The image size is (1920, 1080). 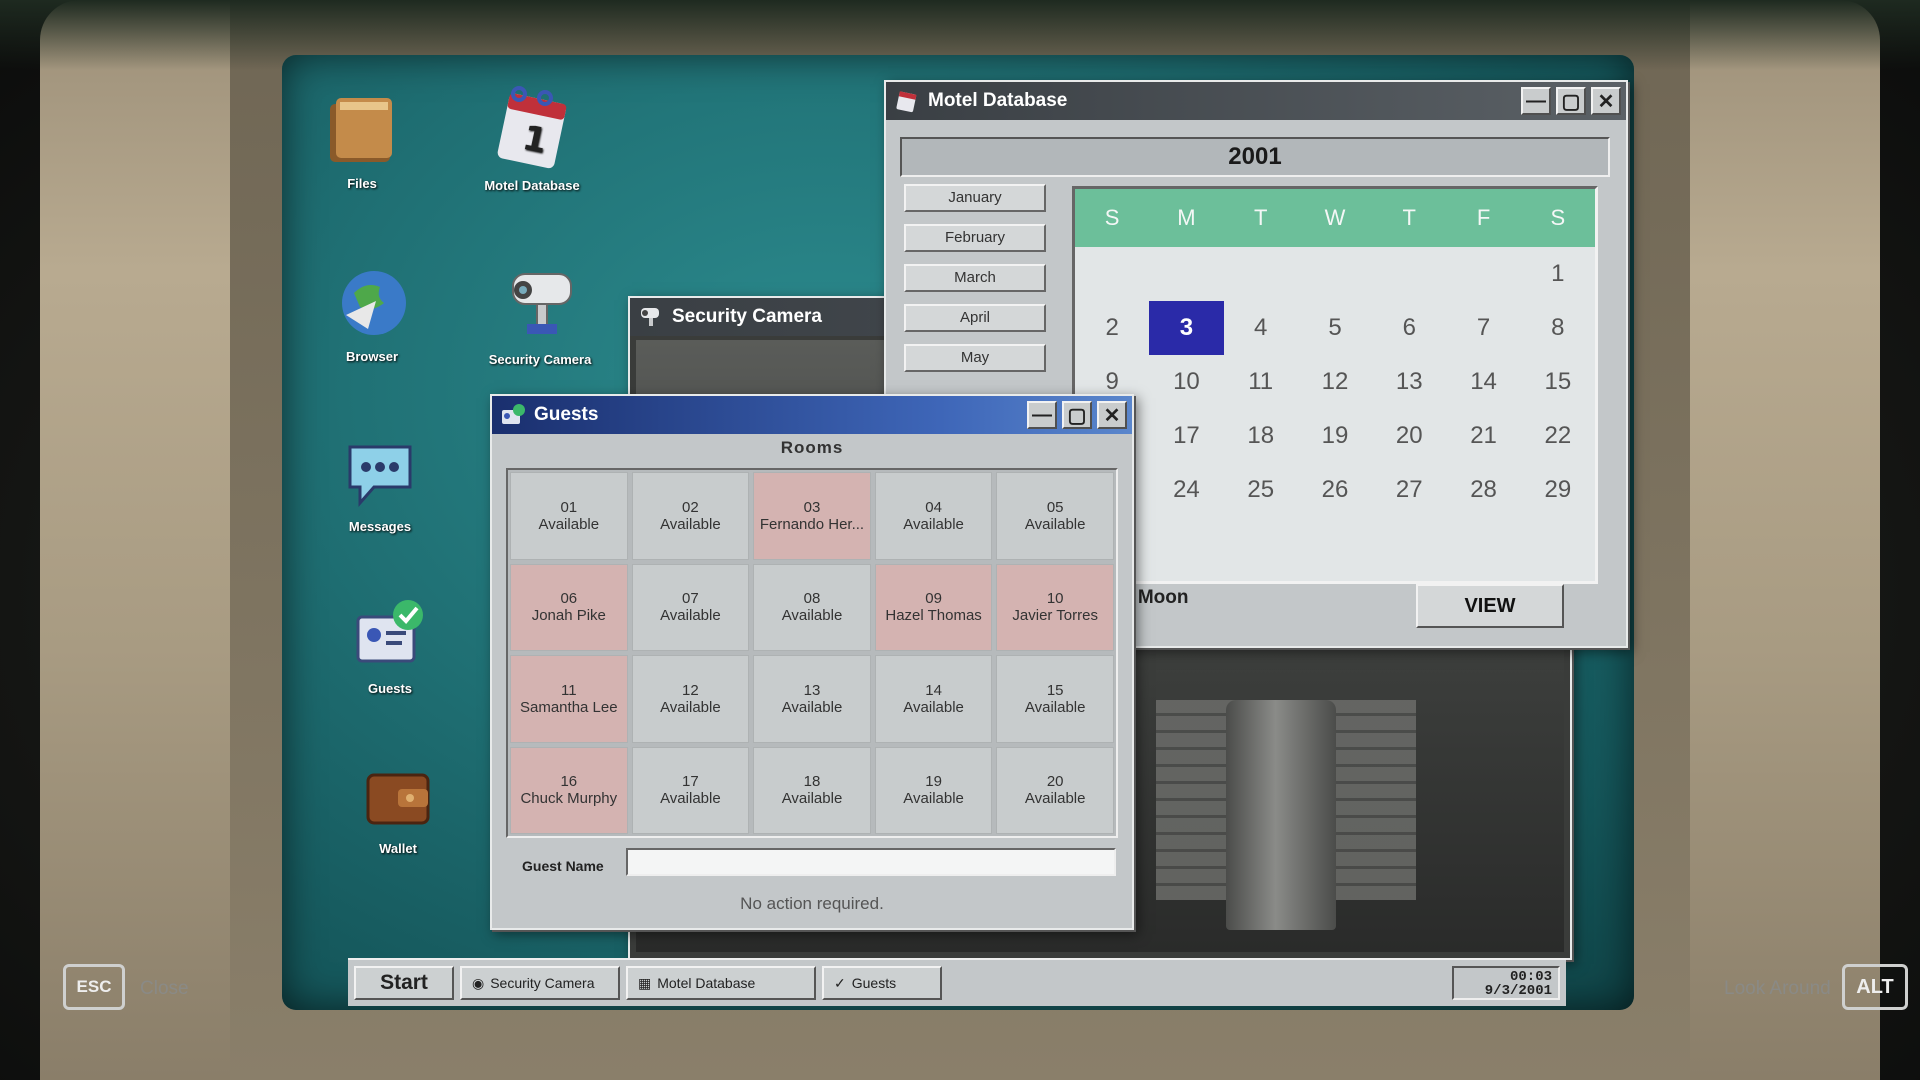 What do you see at coordinates (1483, 436) in the screenshot?
I see `calendar-day: 21` at bounding box center [1483, 436].